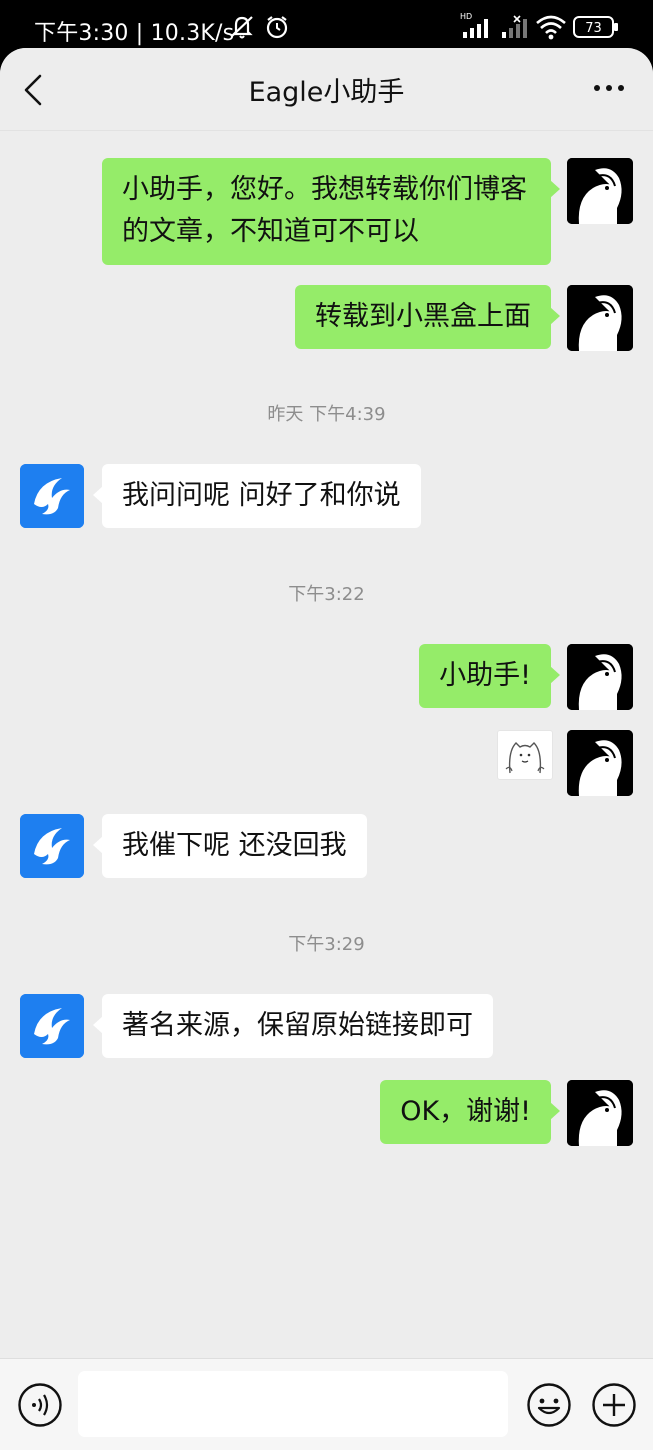  Describe the element at coordinates (423, 316) in the screenshot. I see `message-text: 转载到小黑盒上面` at that location.